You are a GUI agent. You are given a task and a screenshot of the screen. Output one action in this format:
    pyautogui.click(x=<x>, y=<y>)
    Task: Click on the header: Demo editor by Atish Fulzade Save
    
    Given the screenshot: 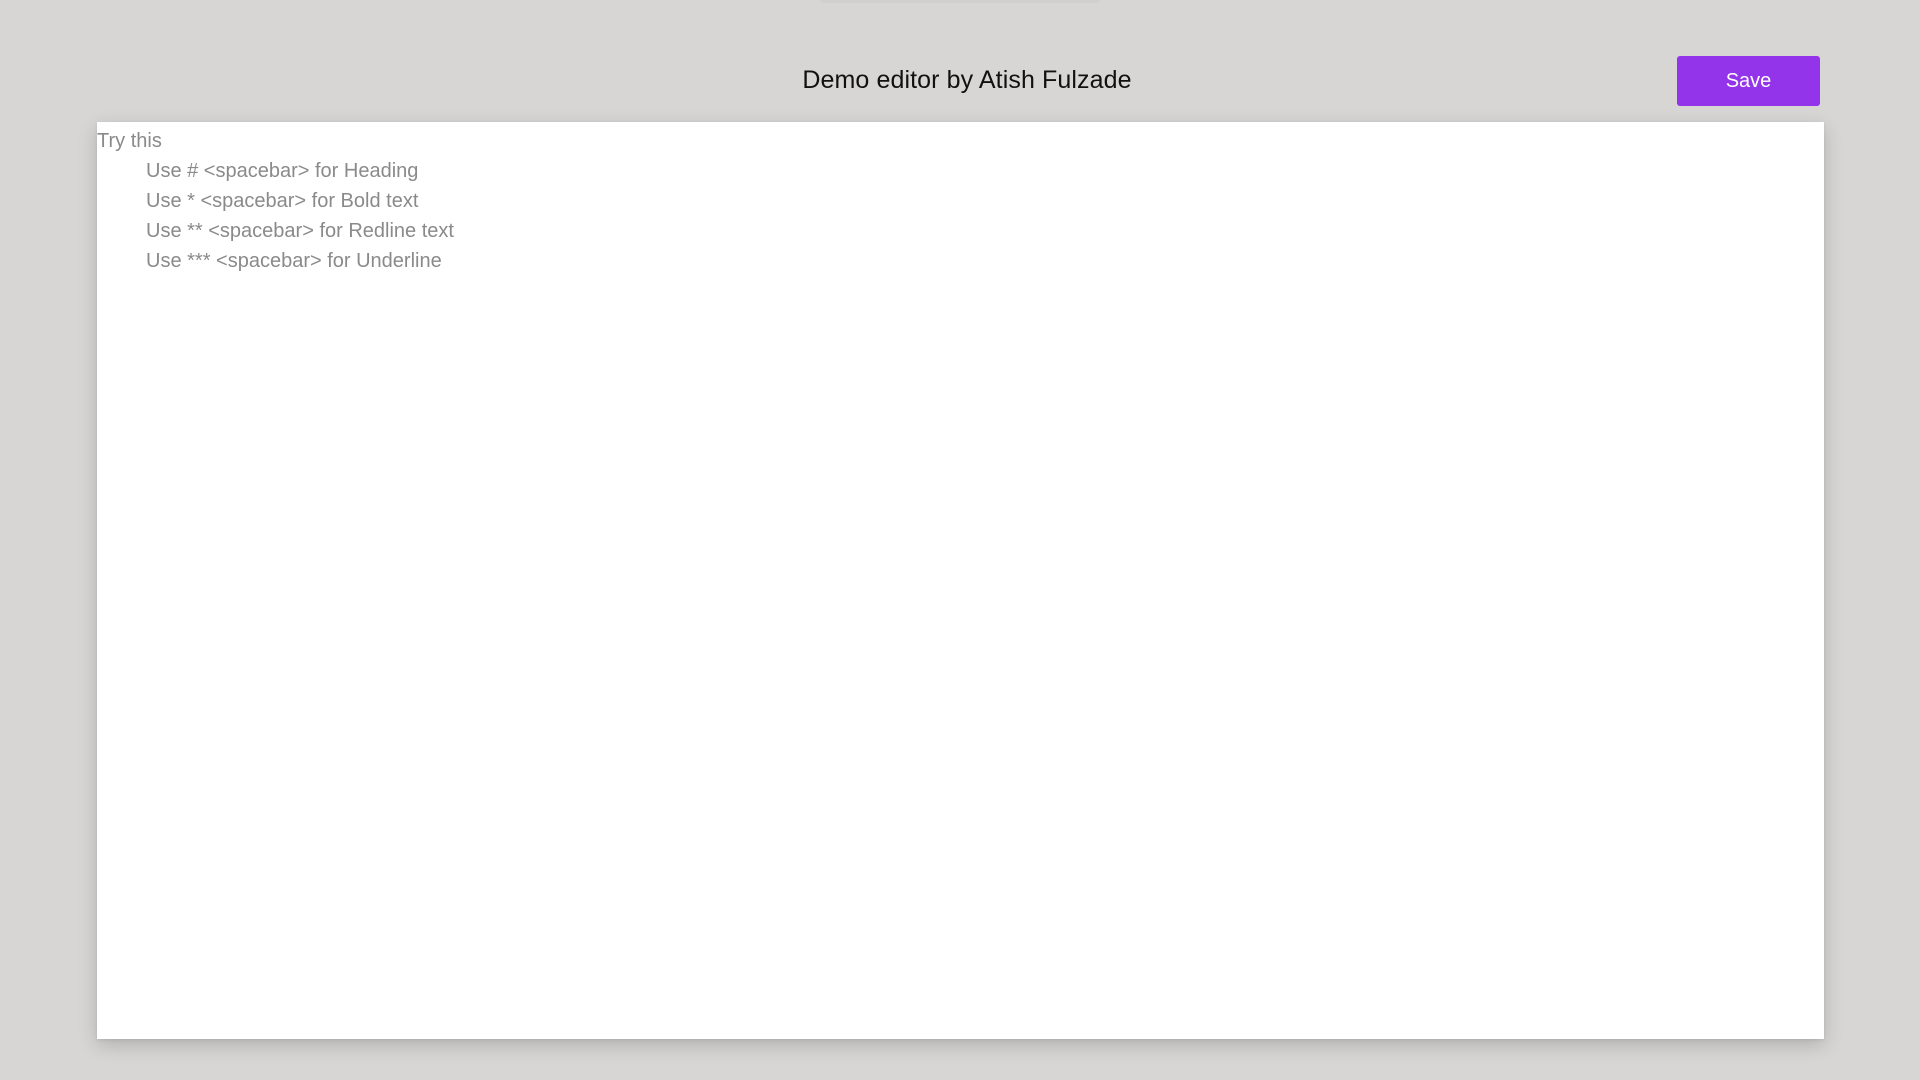 What is the action you would take?
    pyautogui.click(x=960, y=61)
    